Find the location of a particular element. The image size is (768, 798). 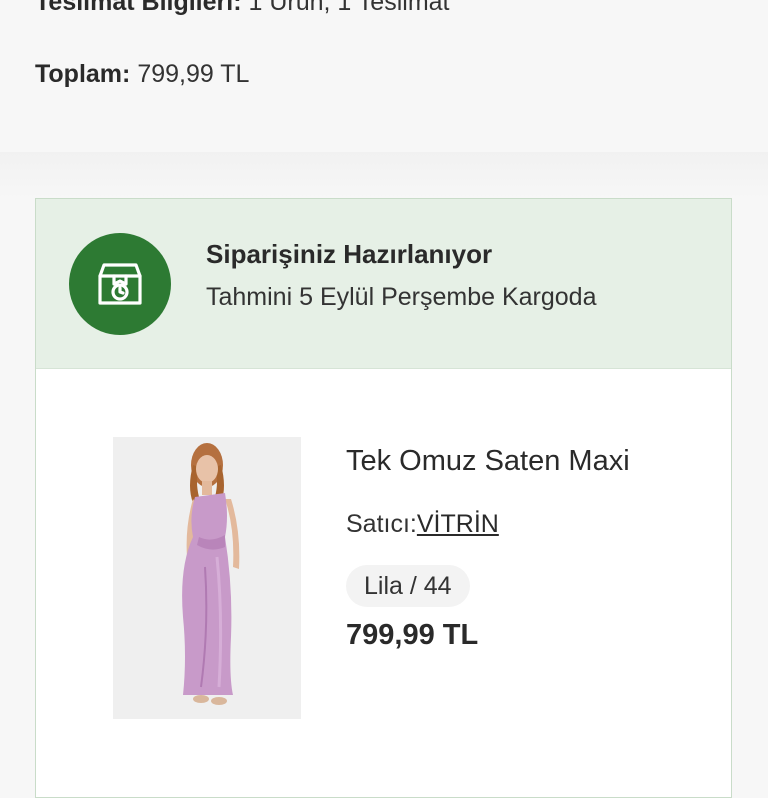

total-value: 799,99 TL is located at coordinates (193, 74).